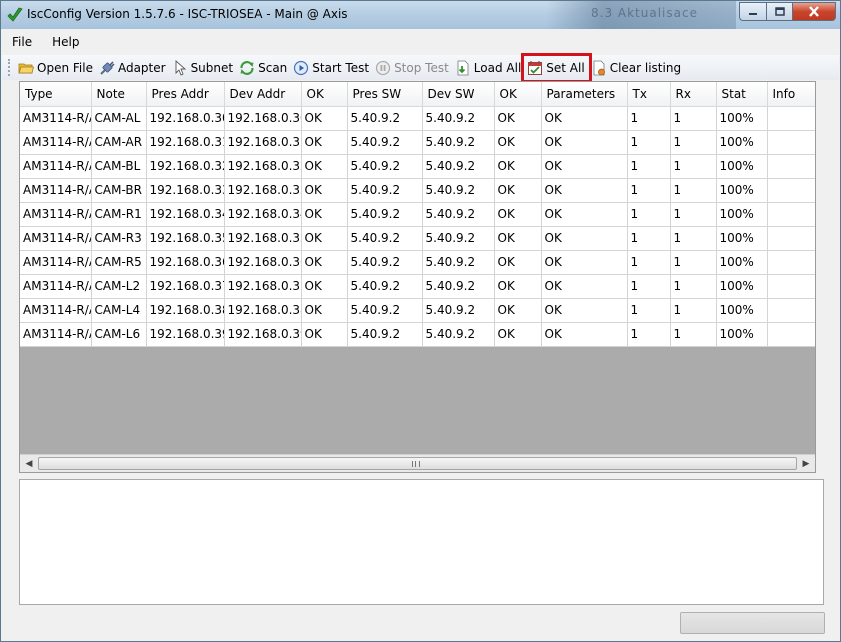  Describe the element at coordinates (417, 463) in the screenshot. I see `scrollbar-thumb` at that location.